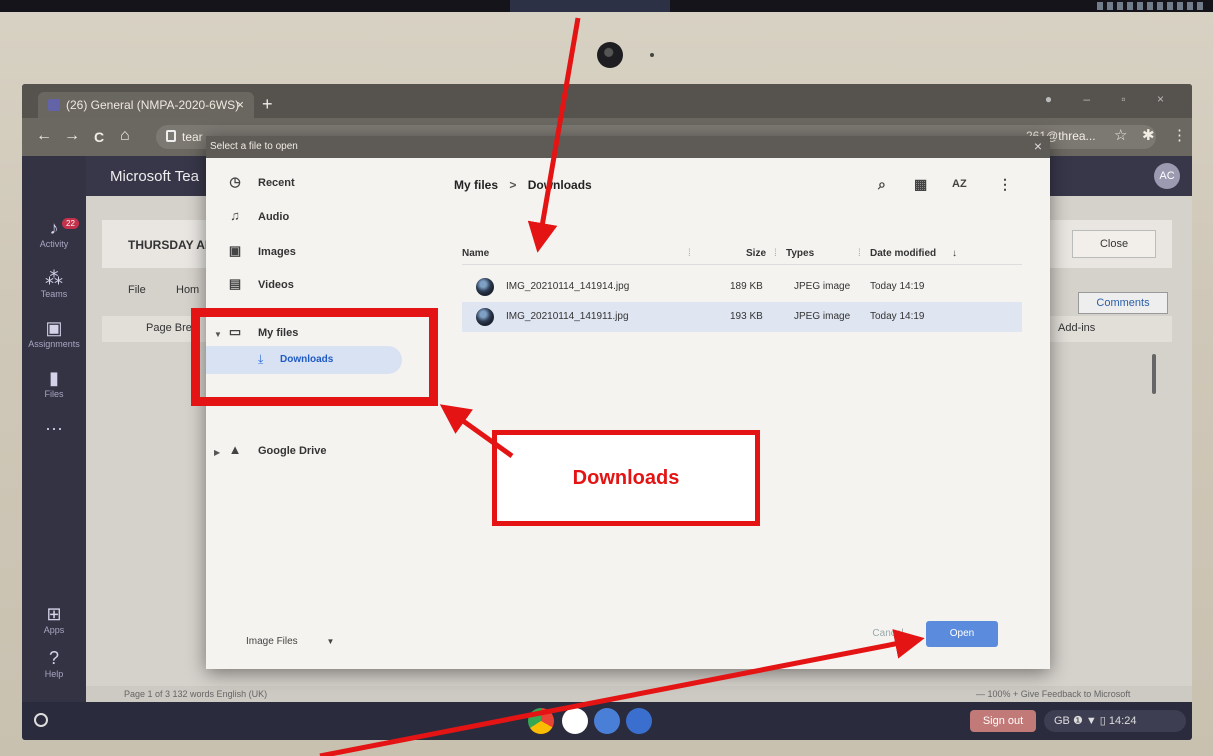 This screenshot has width=1213, height=756. What do you see at coordinates (54, 328) in the screenshot?
I see `assignments-icon: ▣` at bounding box center [54, 328].